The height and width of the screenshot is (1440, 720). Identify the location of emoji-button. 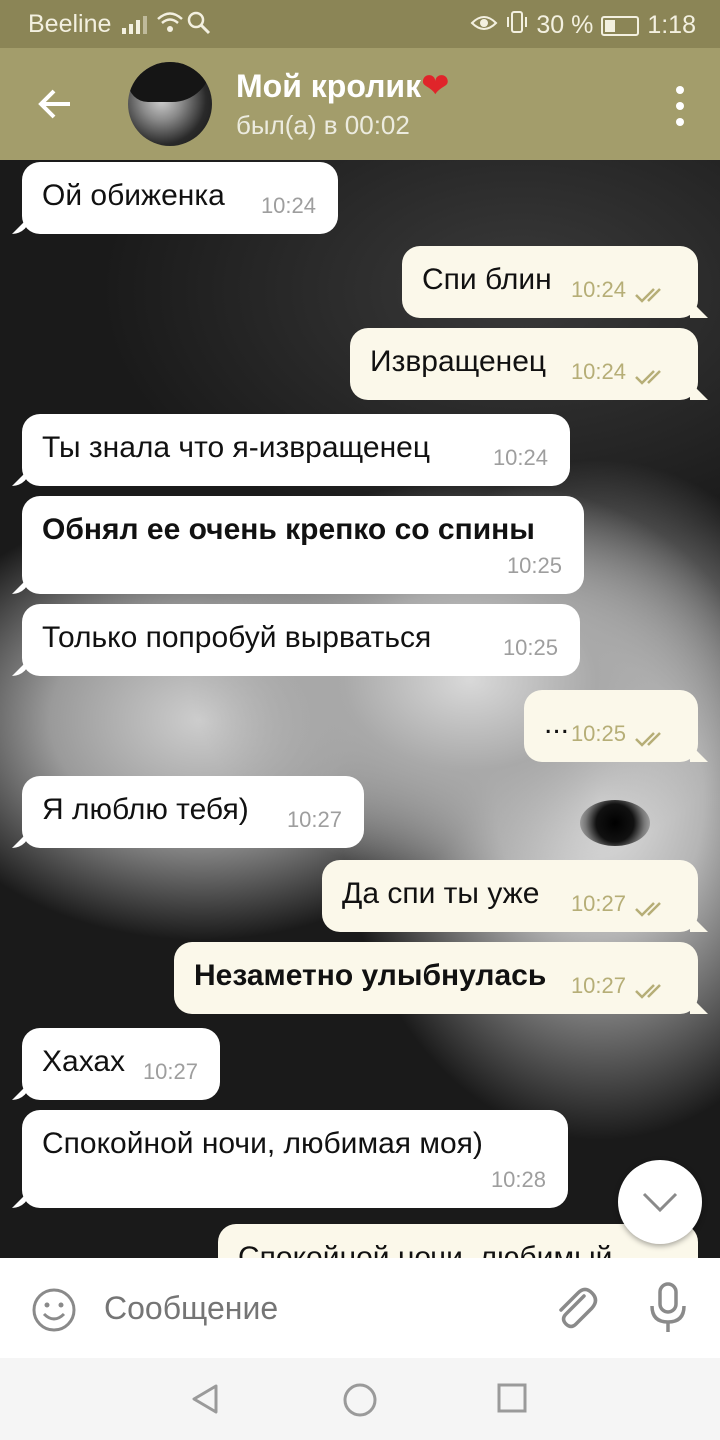
(54, 1312).